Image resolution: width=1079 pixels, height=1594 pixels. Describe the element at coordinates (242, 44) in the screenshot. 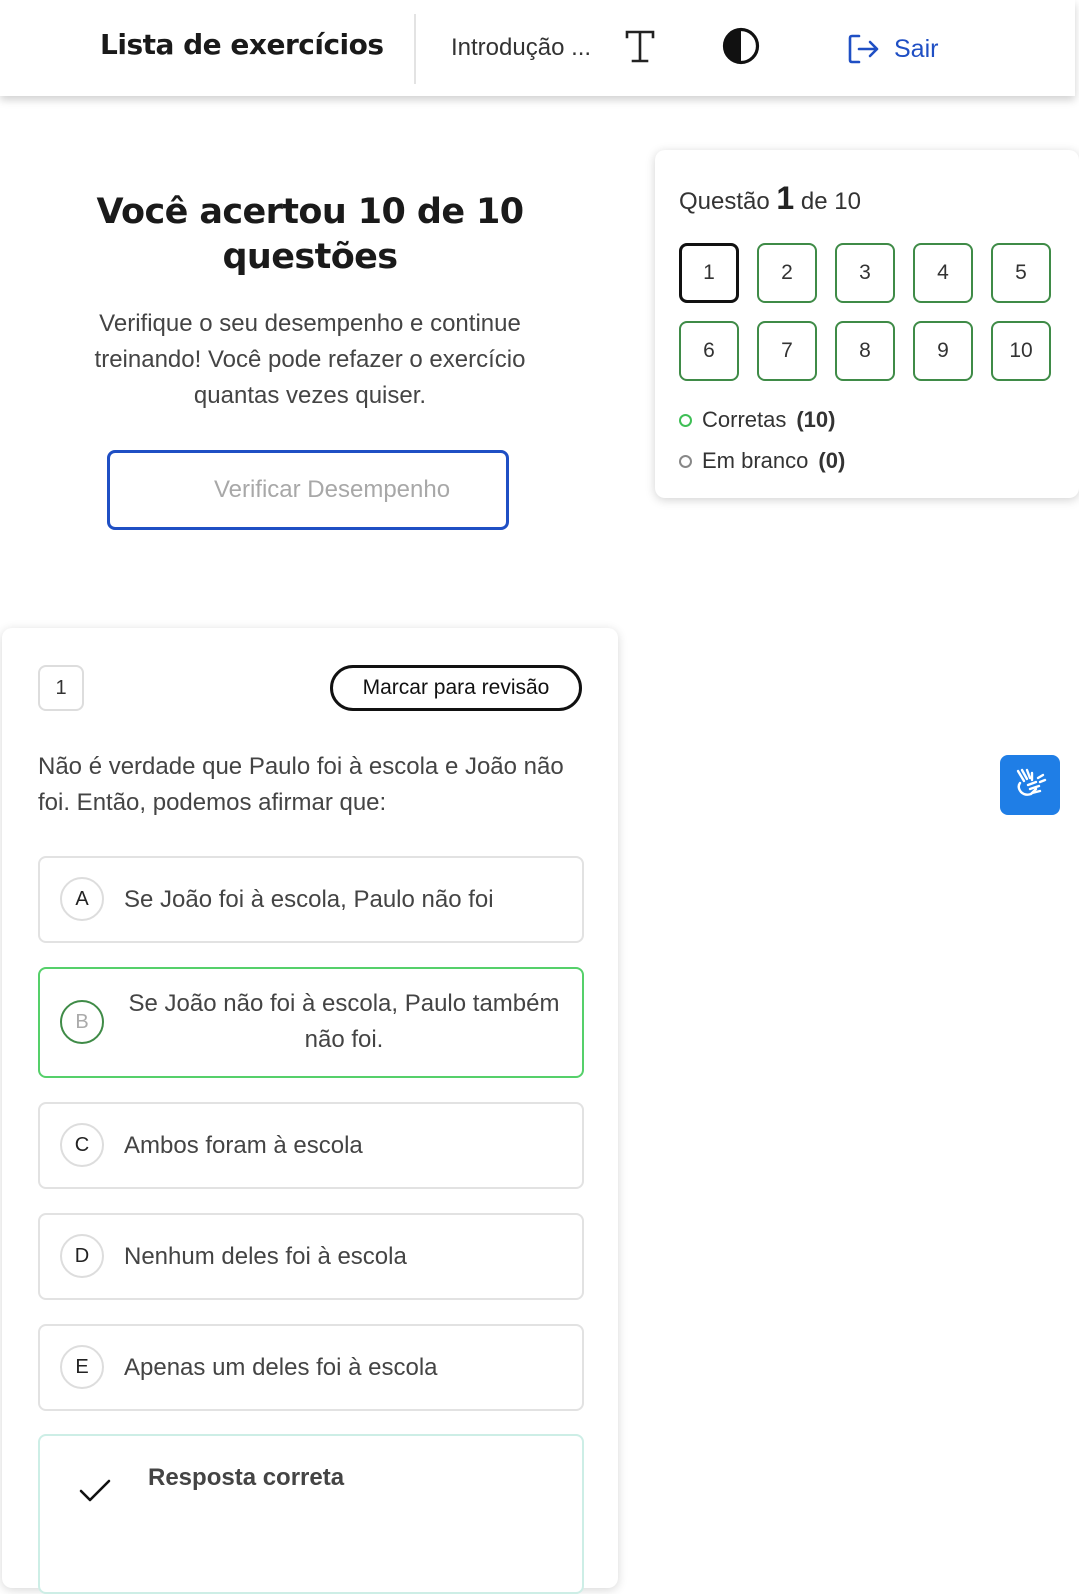

I see `page-title: Lista de exercícios` at that location.